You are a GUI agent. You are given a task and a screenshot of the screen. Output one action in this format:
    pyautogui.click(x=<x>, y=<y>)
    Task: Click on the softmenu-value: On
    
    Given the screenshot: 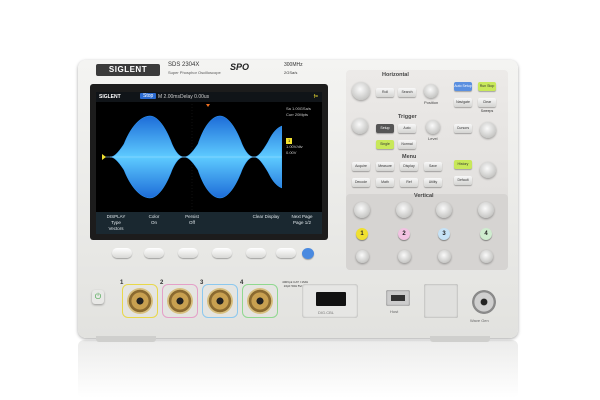 What is the action you would take?
    pyautogui.click(x=153, y=222)
    